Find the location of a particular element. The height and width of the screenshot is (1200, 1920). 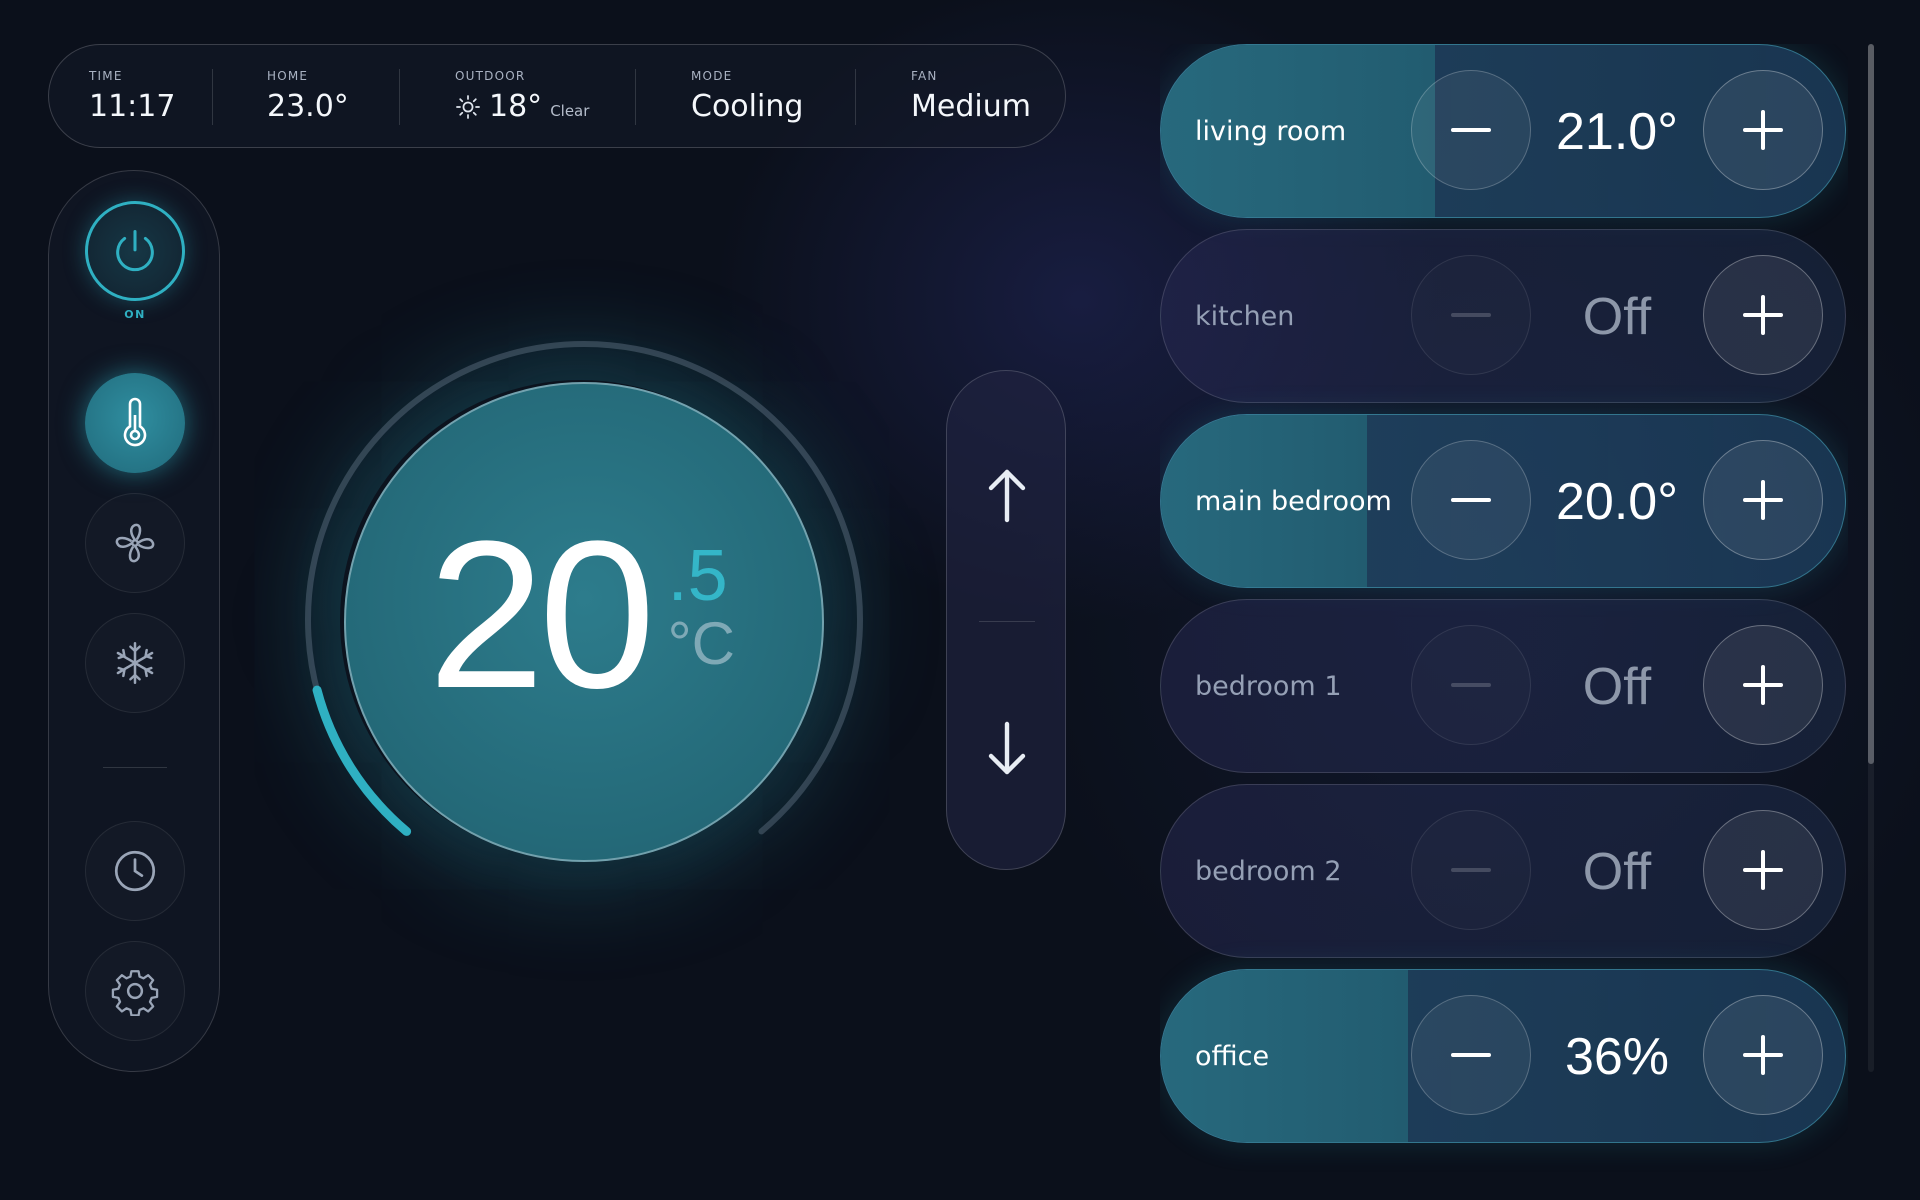

setpoint-readout: 20 .5 °C is located at coordinates (581, 615).